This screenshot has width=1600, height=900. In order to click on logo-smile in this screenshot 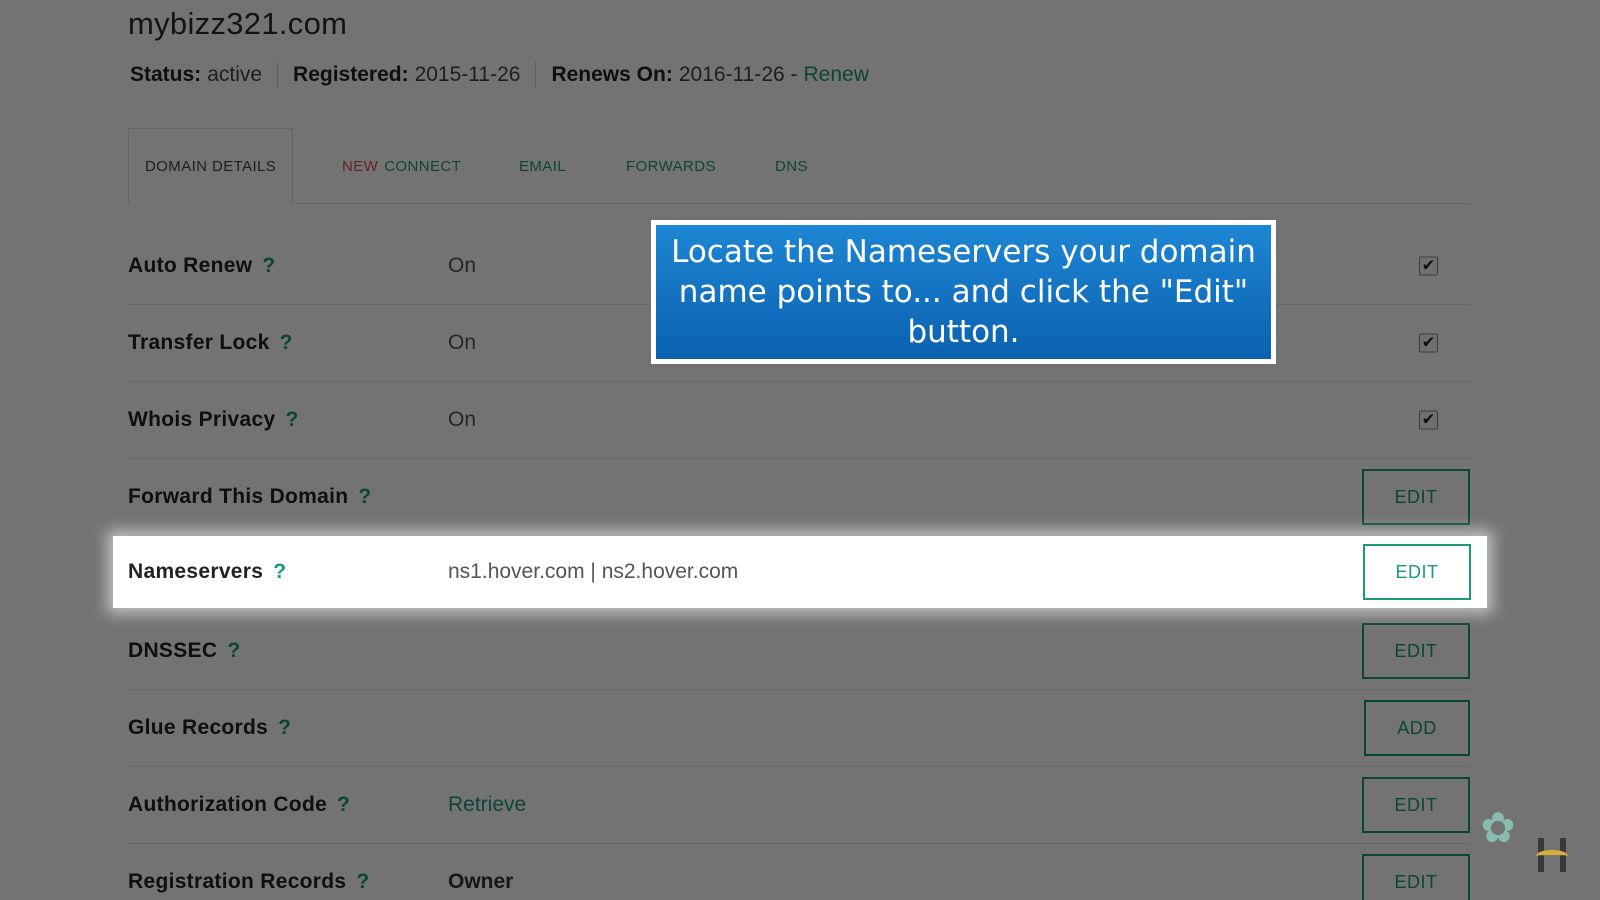, I will do `click(1552, 856)`.